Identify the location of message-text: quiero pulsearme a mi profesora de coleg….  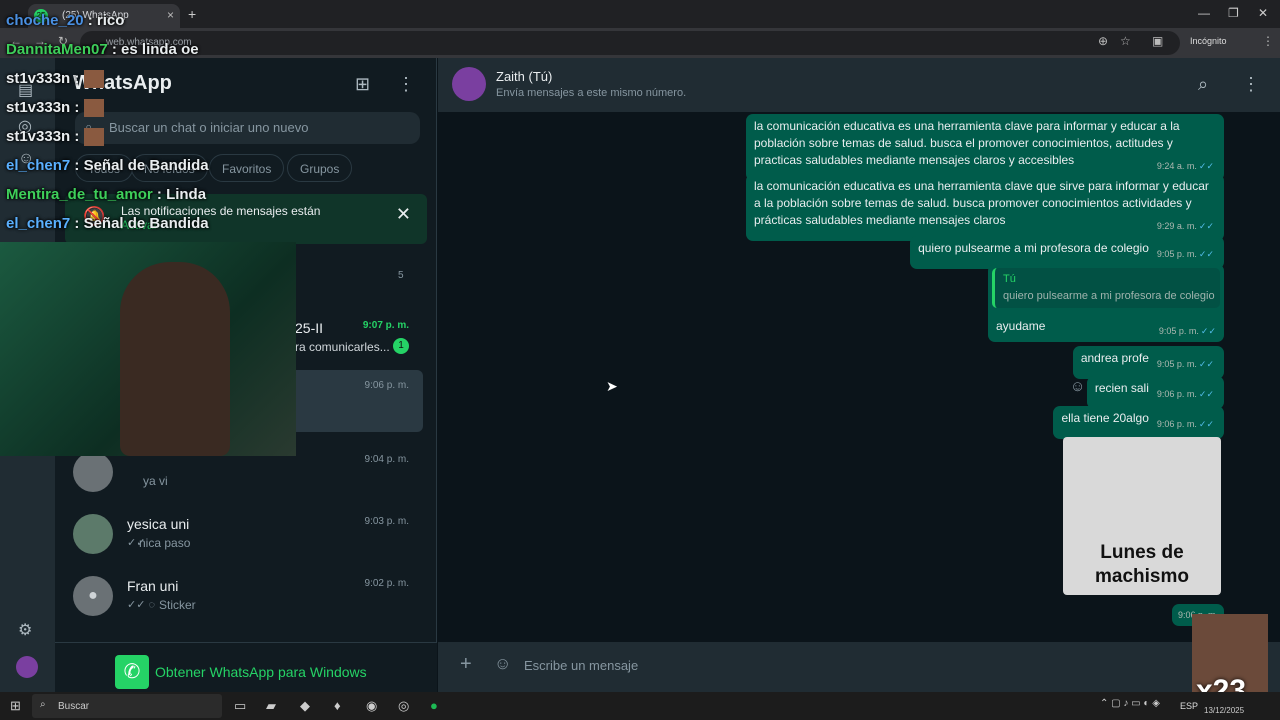
(1033, 248).